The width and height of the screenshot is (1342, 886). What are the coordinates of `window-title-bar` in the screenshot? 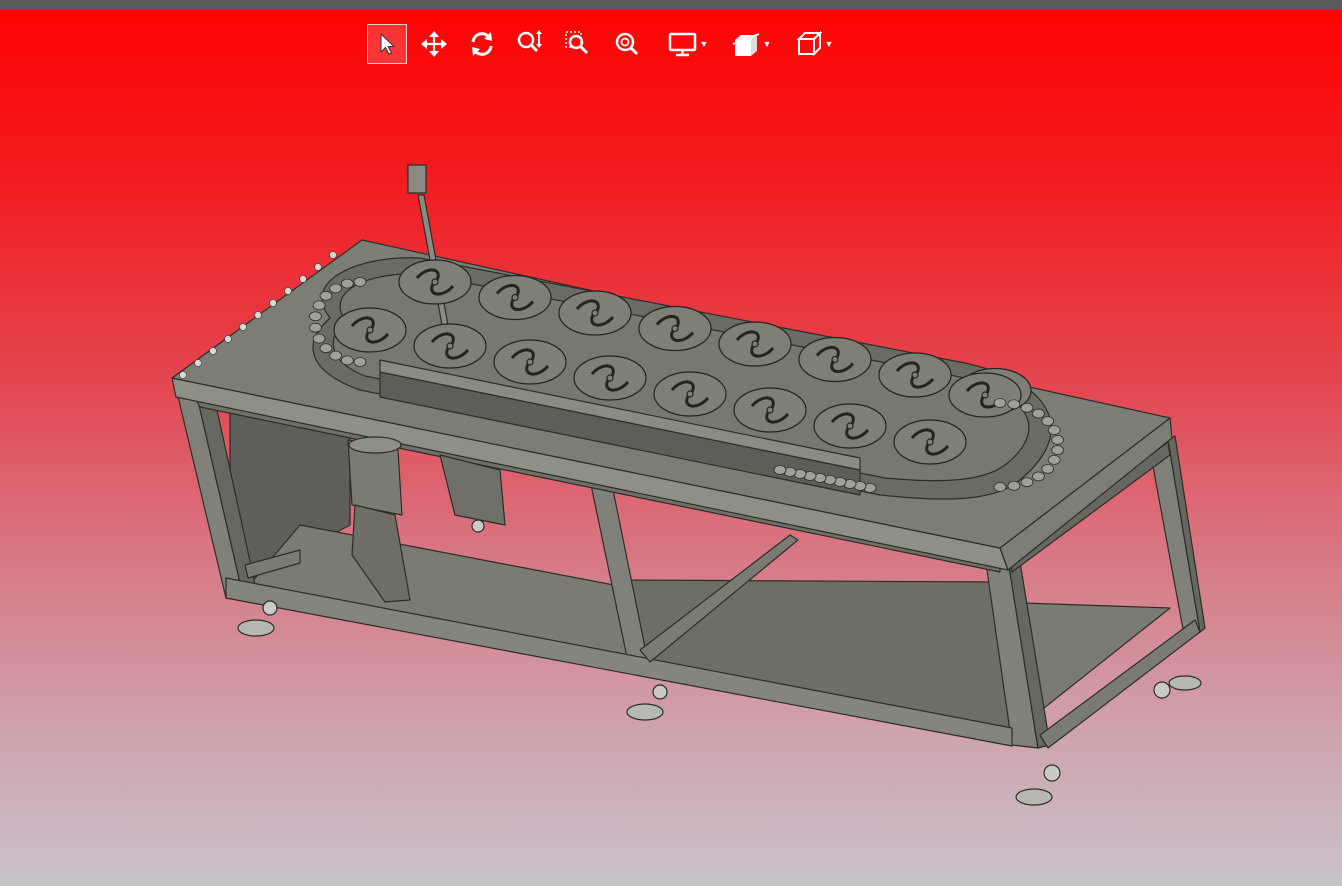 It's located at (671, 5).